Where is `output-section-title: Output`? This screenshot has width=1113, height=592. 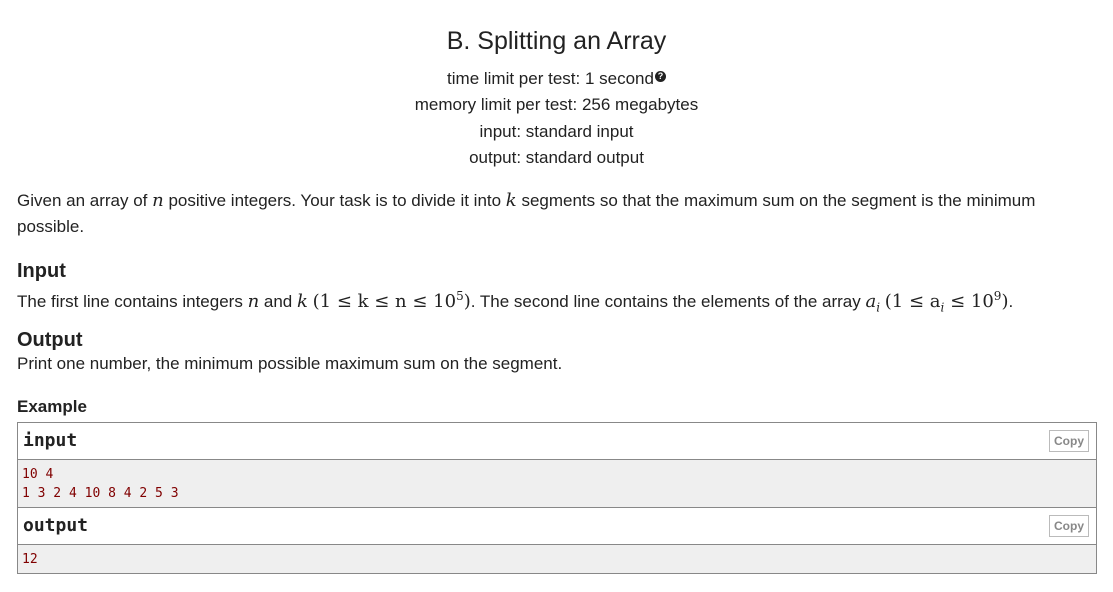 output-section-title: Output is located at coordinates (50, 340).